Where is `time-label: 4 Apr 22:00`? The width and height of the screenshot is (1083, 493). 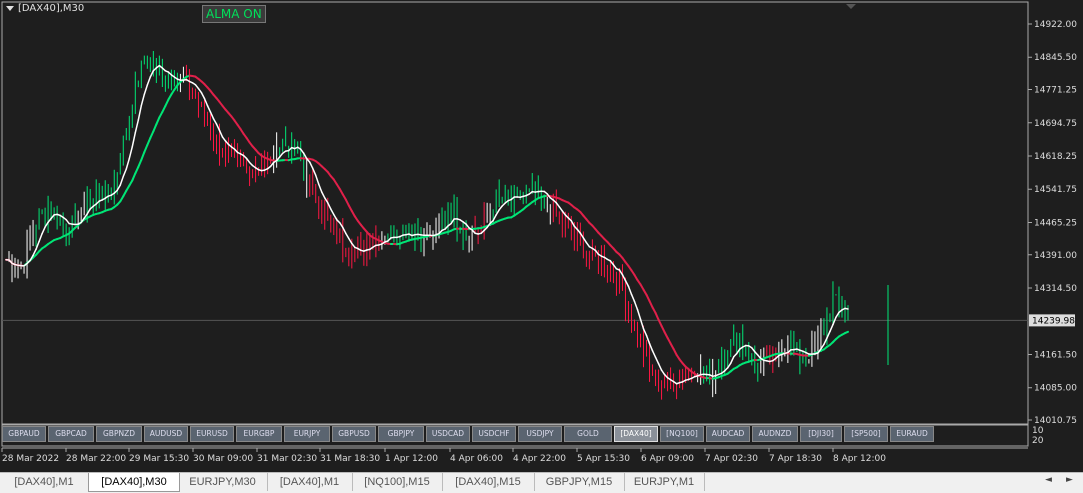
time-label: 4 Apr 22:00 is located at coordinates (539, 459).